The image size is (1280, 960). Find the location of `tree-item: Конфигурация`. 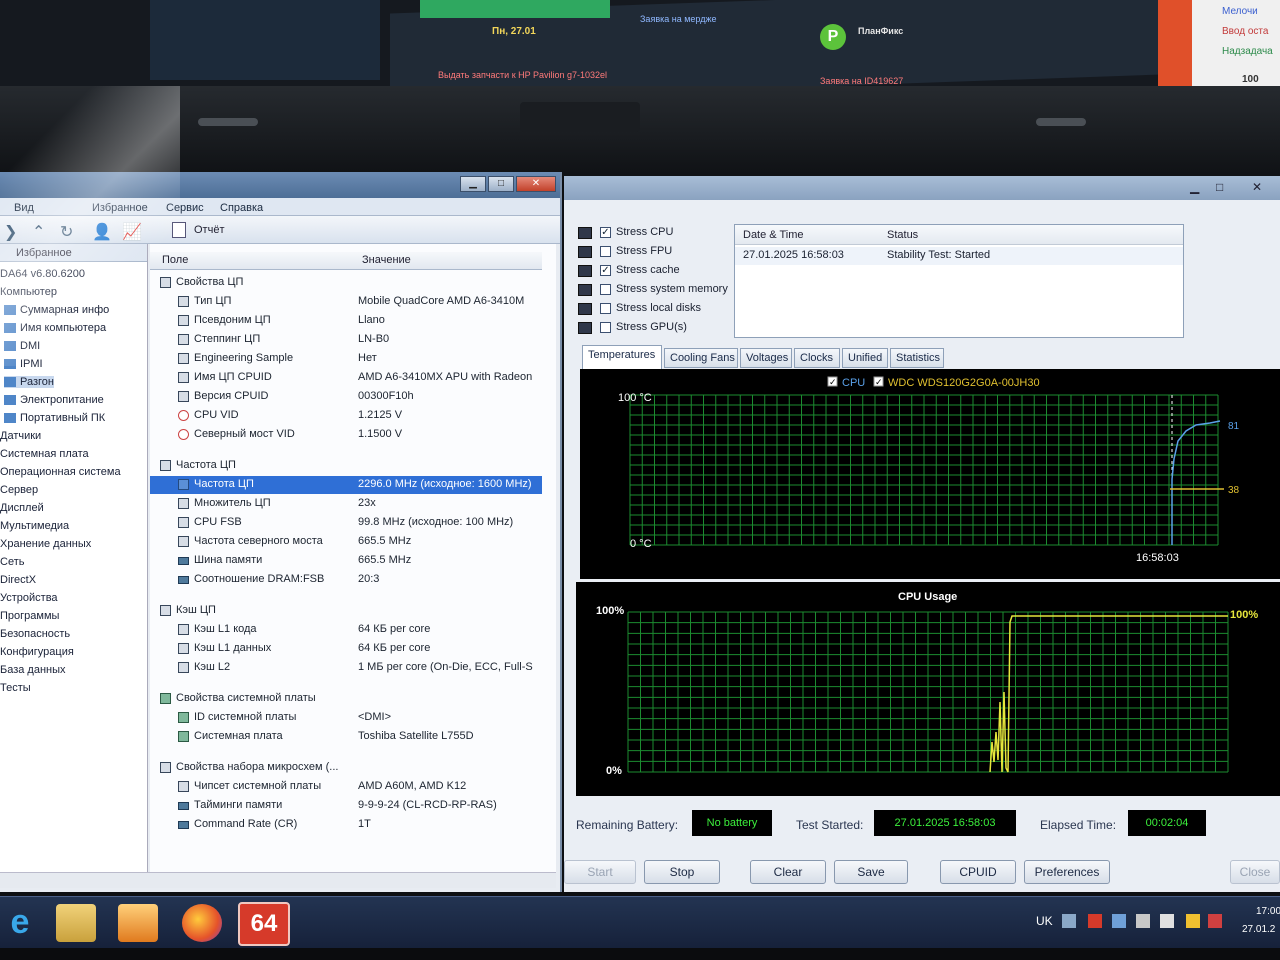

tree-item: Конфигурация is located at coordinates (37, 652).